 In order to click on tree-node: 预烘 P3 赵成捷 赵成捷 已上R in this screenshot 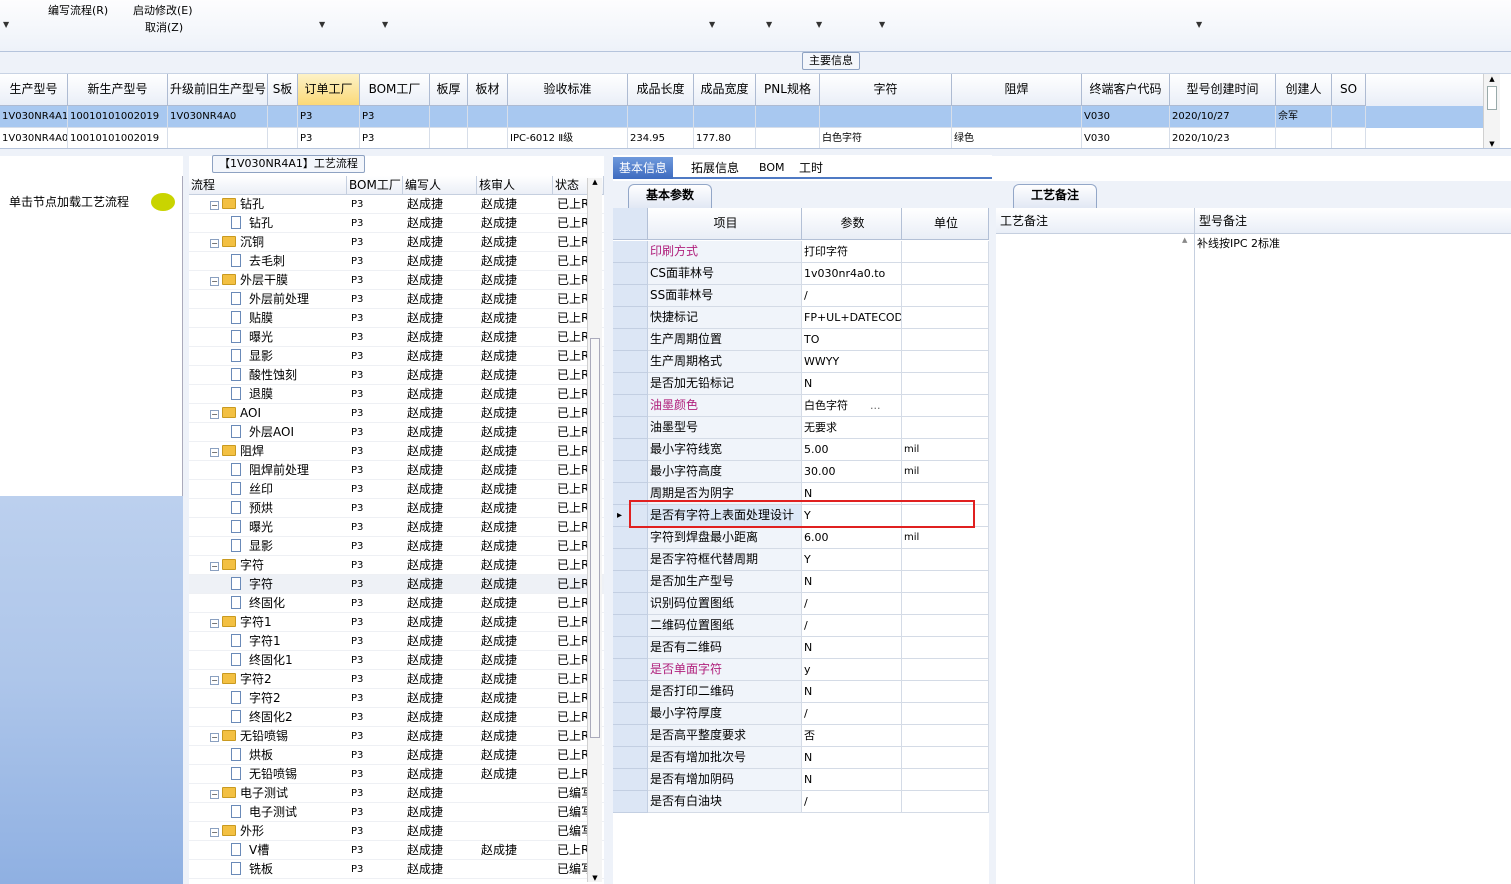, I will do `click(396, 508)`.